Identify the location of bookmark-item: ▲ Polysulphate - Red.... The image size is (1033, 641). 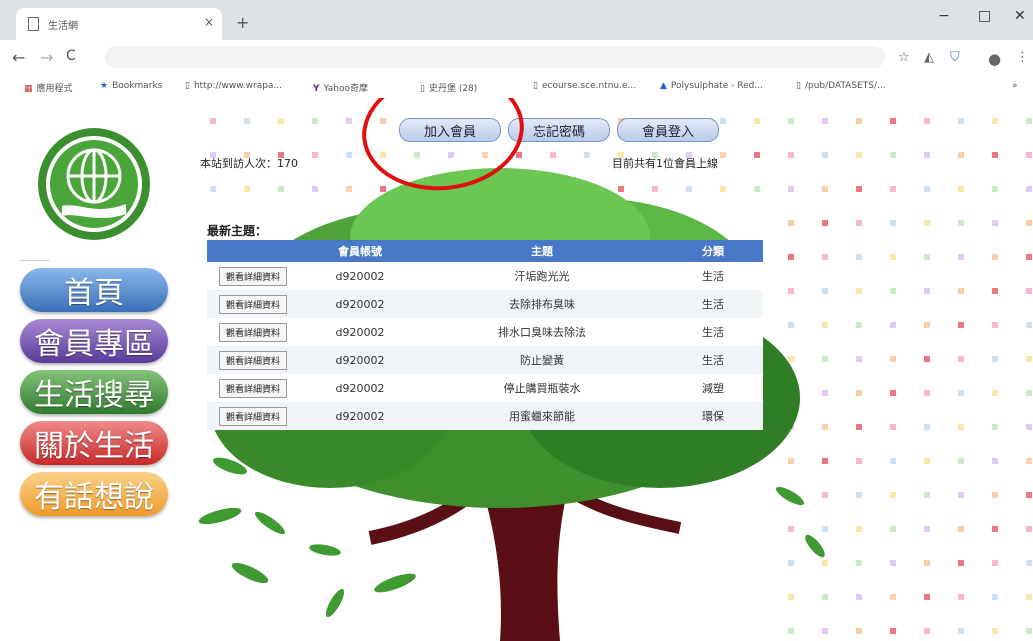
(711, 86).